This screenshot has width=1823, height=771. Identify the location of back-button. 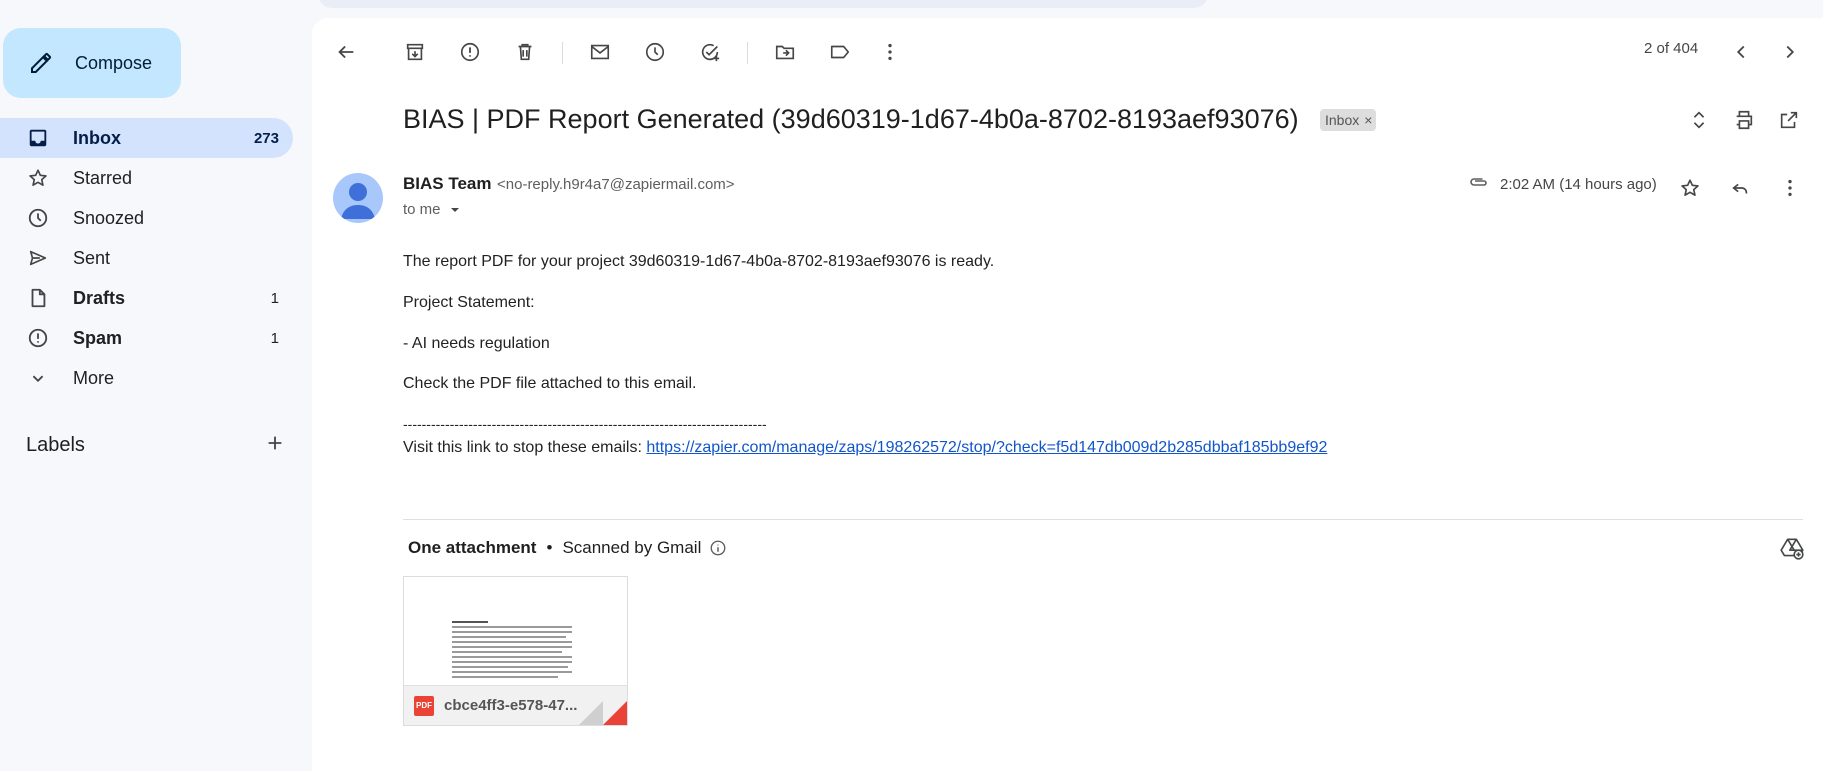
(346, 52).